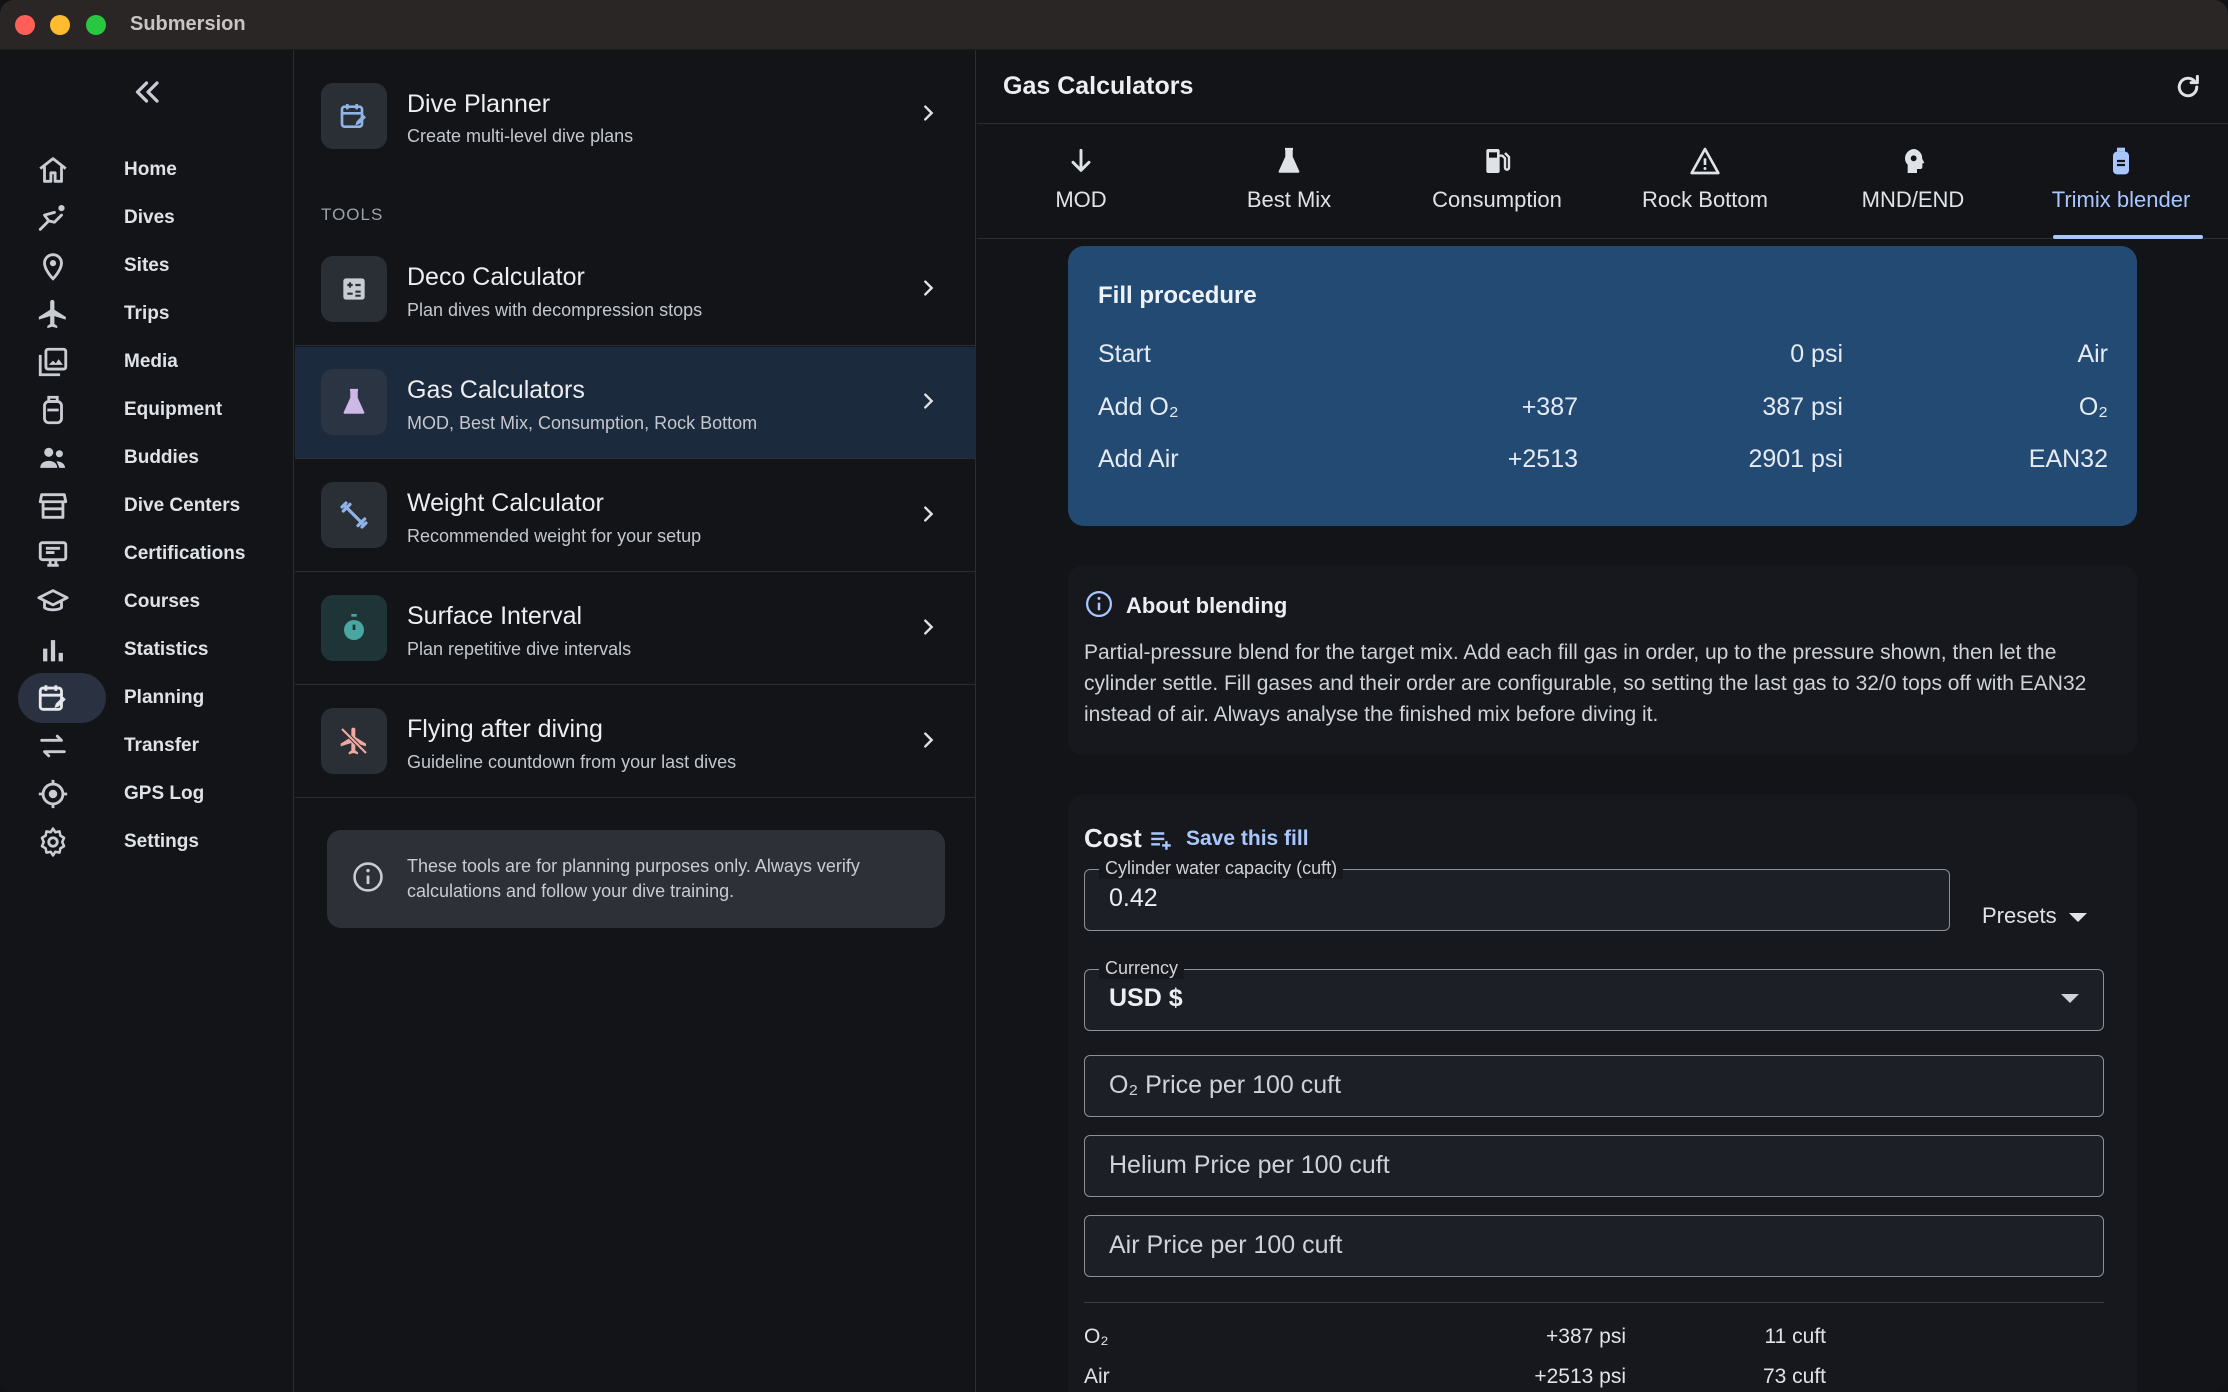 Image resolution: width=2228 pixels, height=1392 pixels. I want to click on helium-price-input: Helium Price per 100 cuft, so click(1594, 1166).